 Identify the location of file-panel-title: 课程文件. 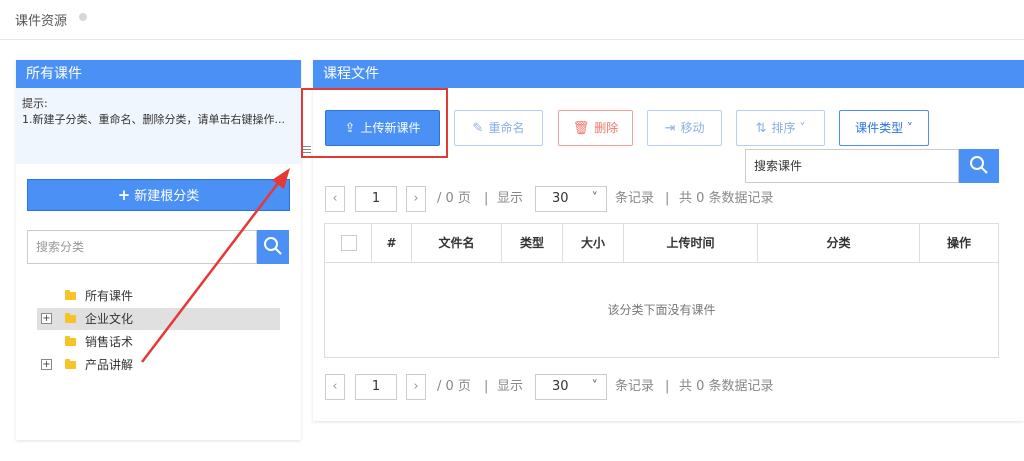
(668, 74).